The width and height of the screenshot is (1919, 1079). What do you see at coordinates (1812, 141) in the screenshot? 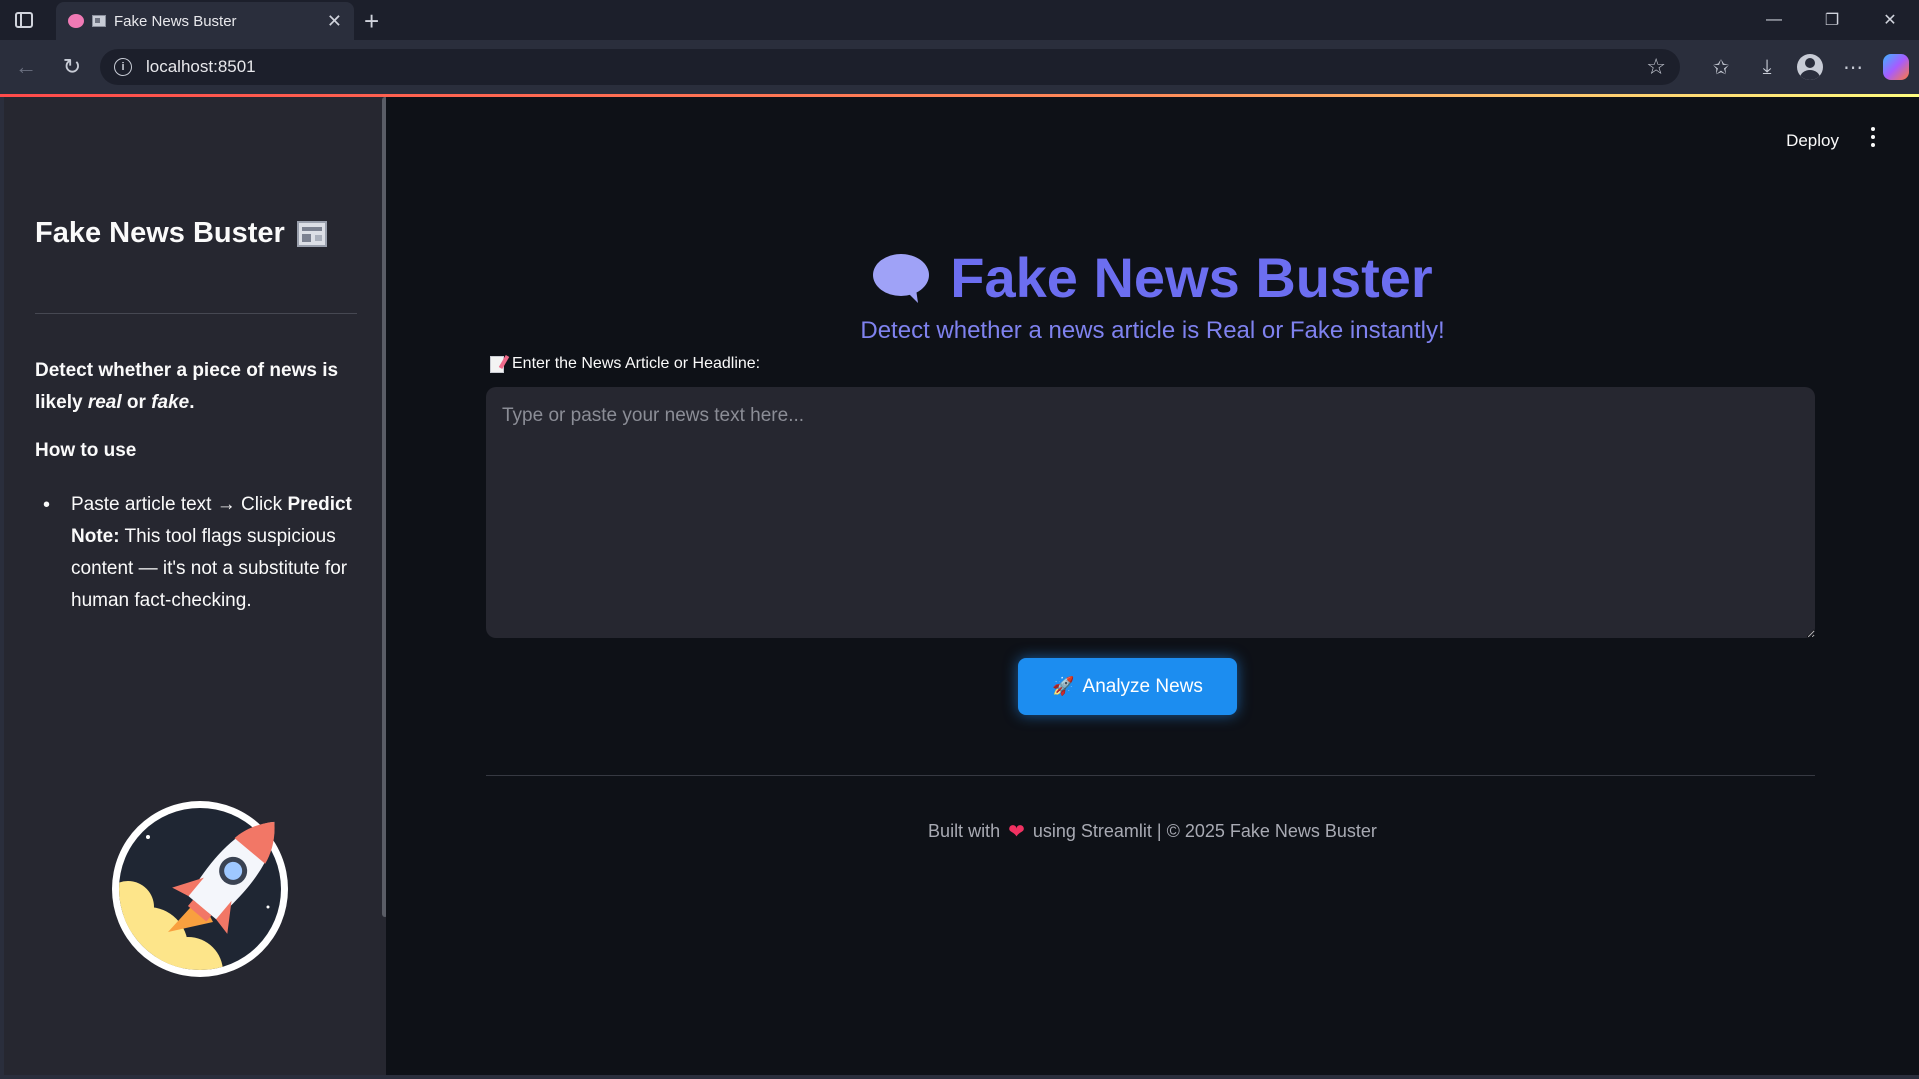
I see `deploy-button: Deploy` at bounding box center [1812, 141].